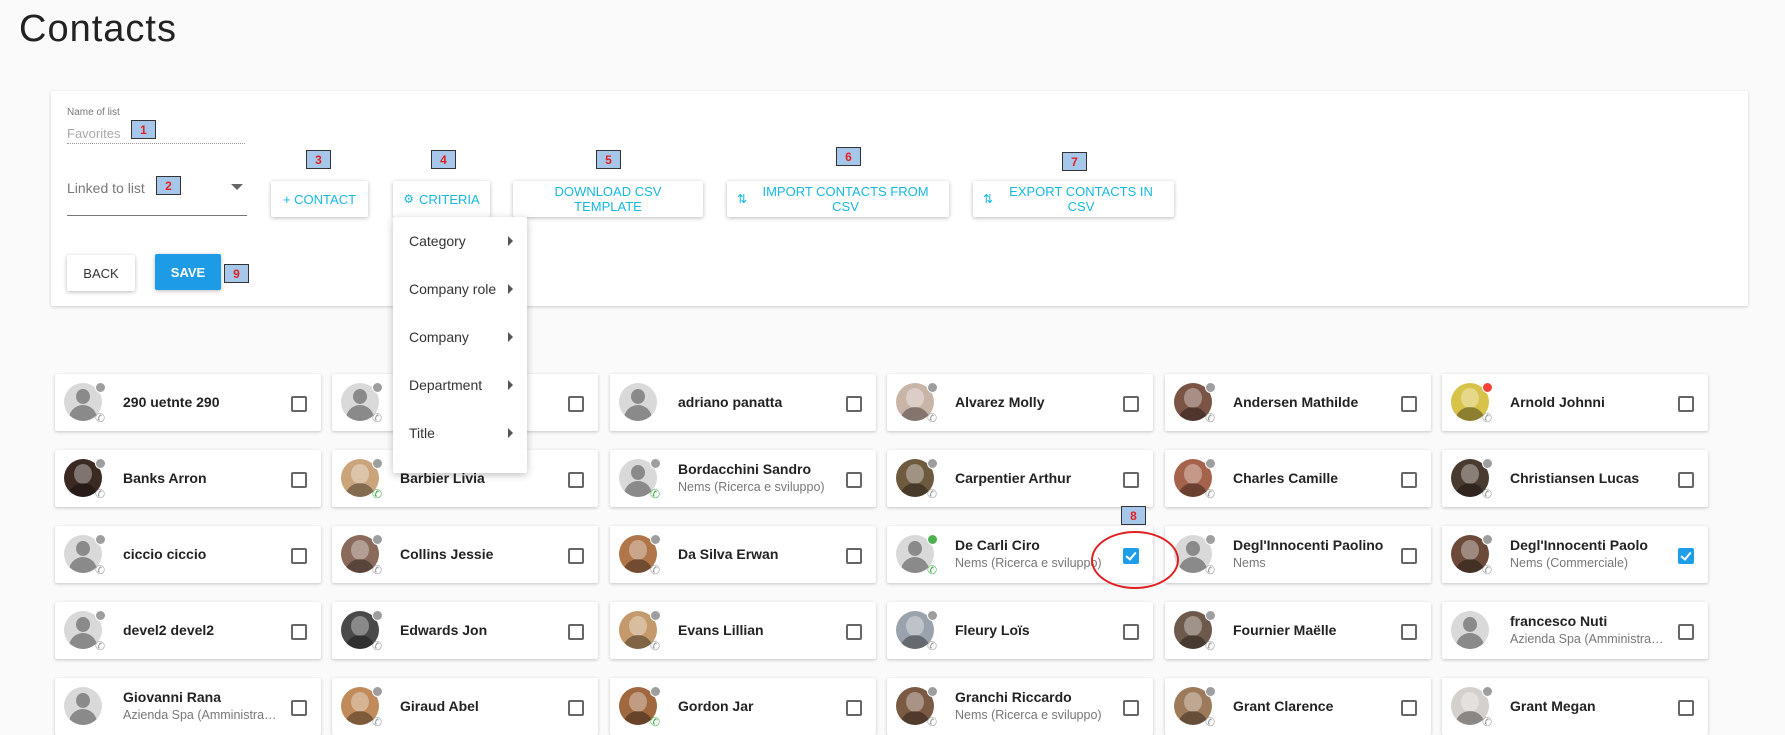 This screenshot has width=1785, height=735. What do you see at coordinates (465, 630) in the screenshot?
I see `contact-card: ✆ Edwards Jon` at bounding box center [465, 630].